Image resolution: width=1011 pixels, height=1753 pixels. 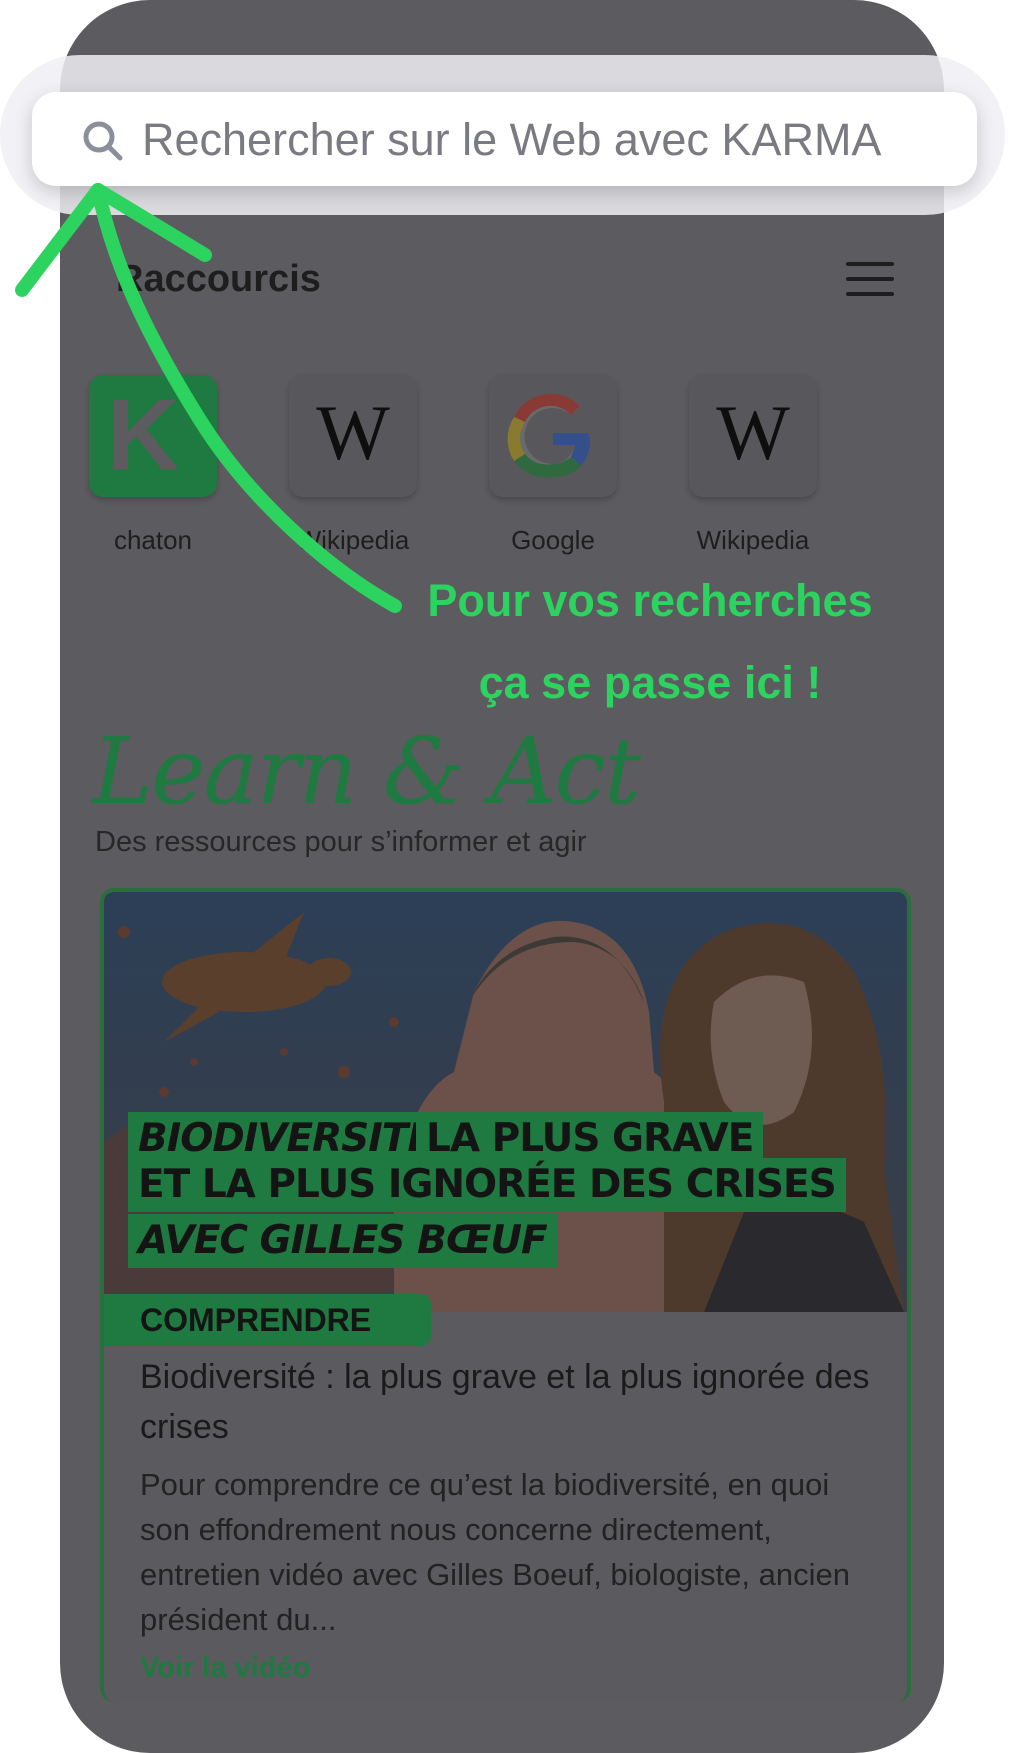 What do you see at coordinates (870, 280) in the screenshot?
I see `hamburger-menu-icon` at bounding box center [870, 280].